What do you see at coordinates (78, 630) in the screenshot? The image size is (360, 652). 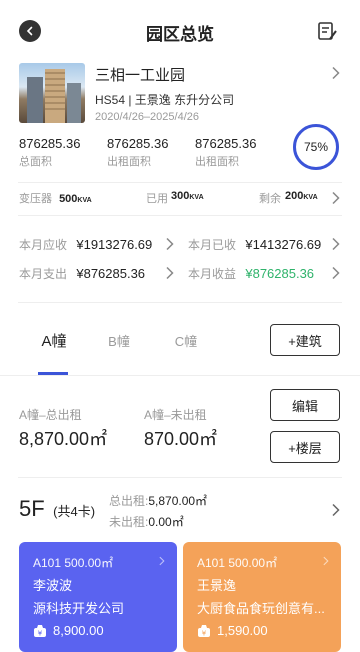 I see `unit-price: 8,900.00` at bounding box center [78, 630].